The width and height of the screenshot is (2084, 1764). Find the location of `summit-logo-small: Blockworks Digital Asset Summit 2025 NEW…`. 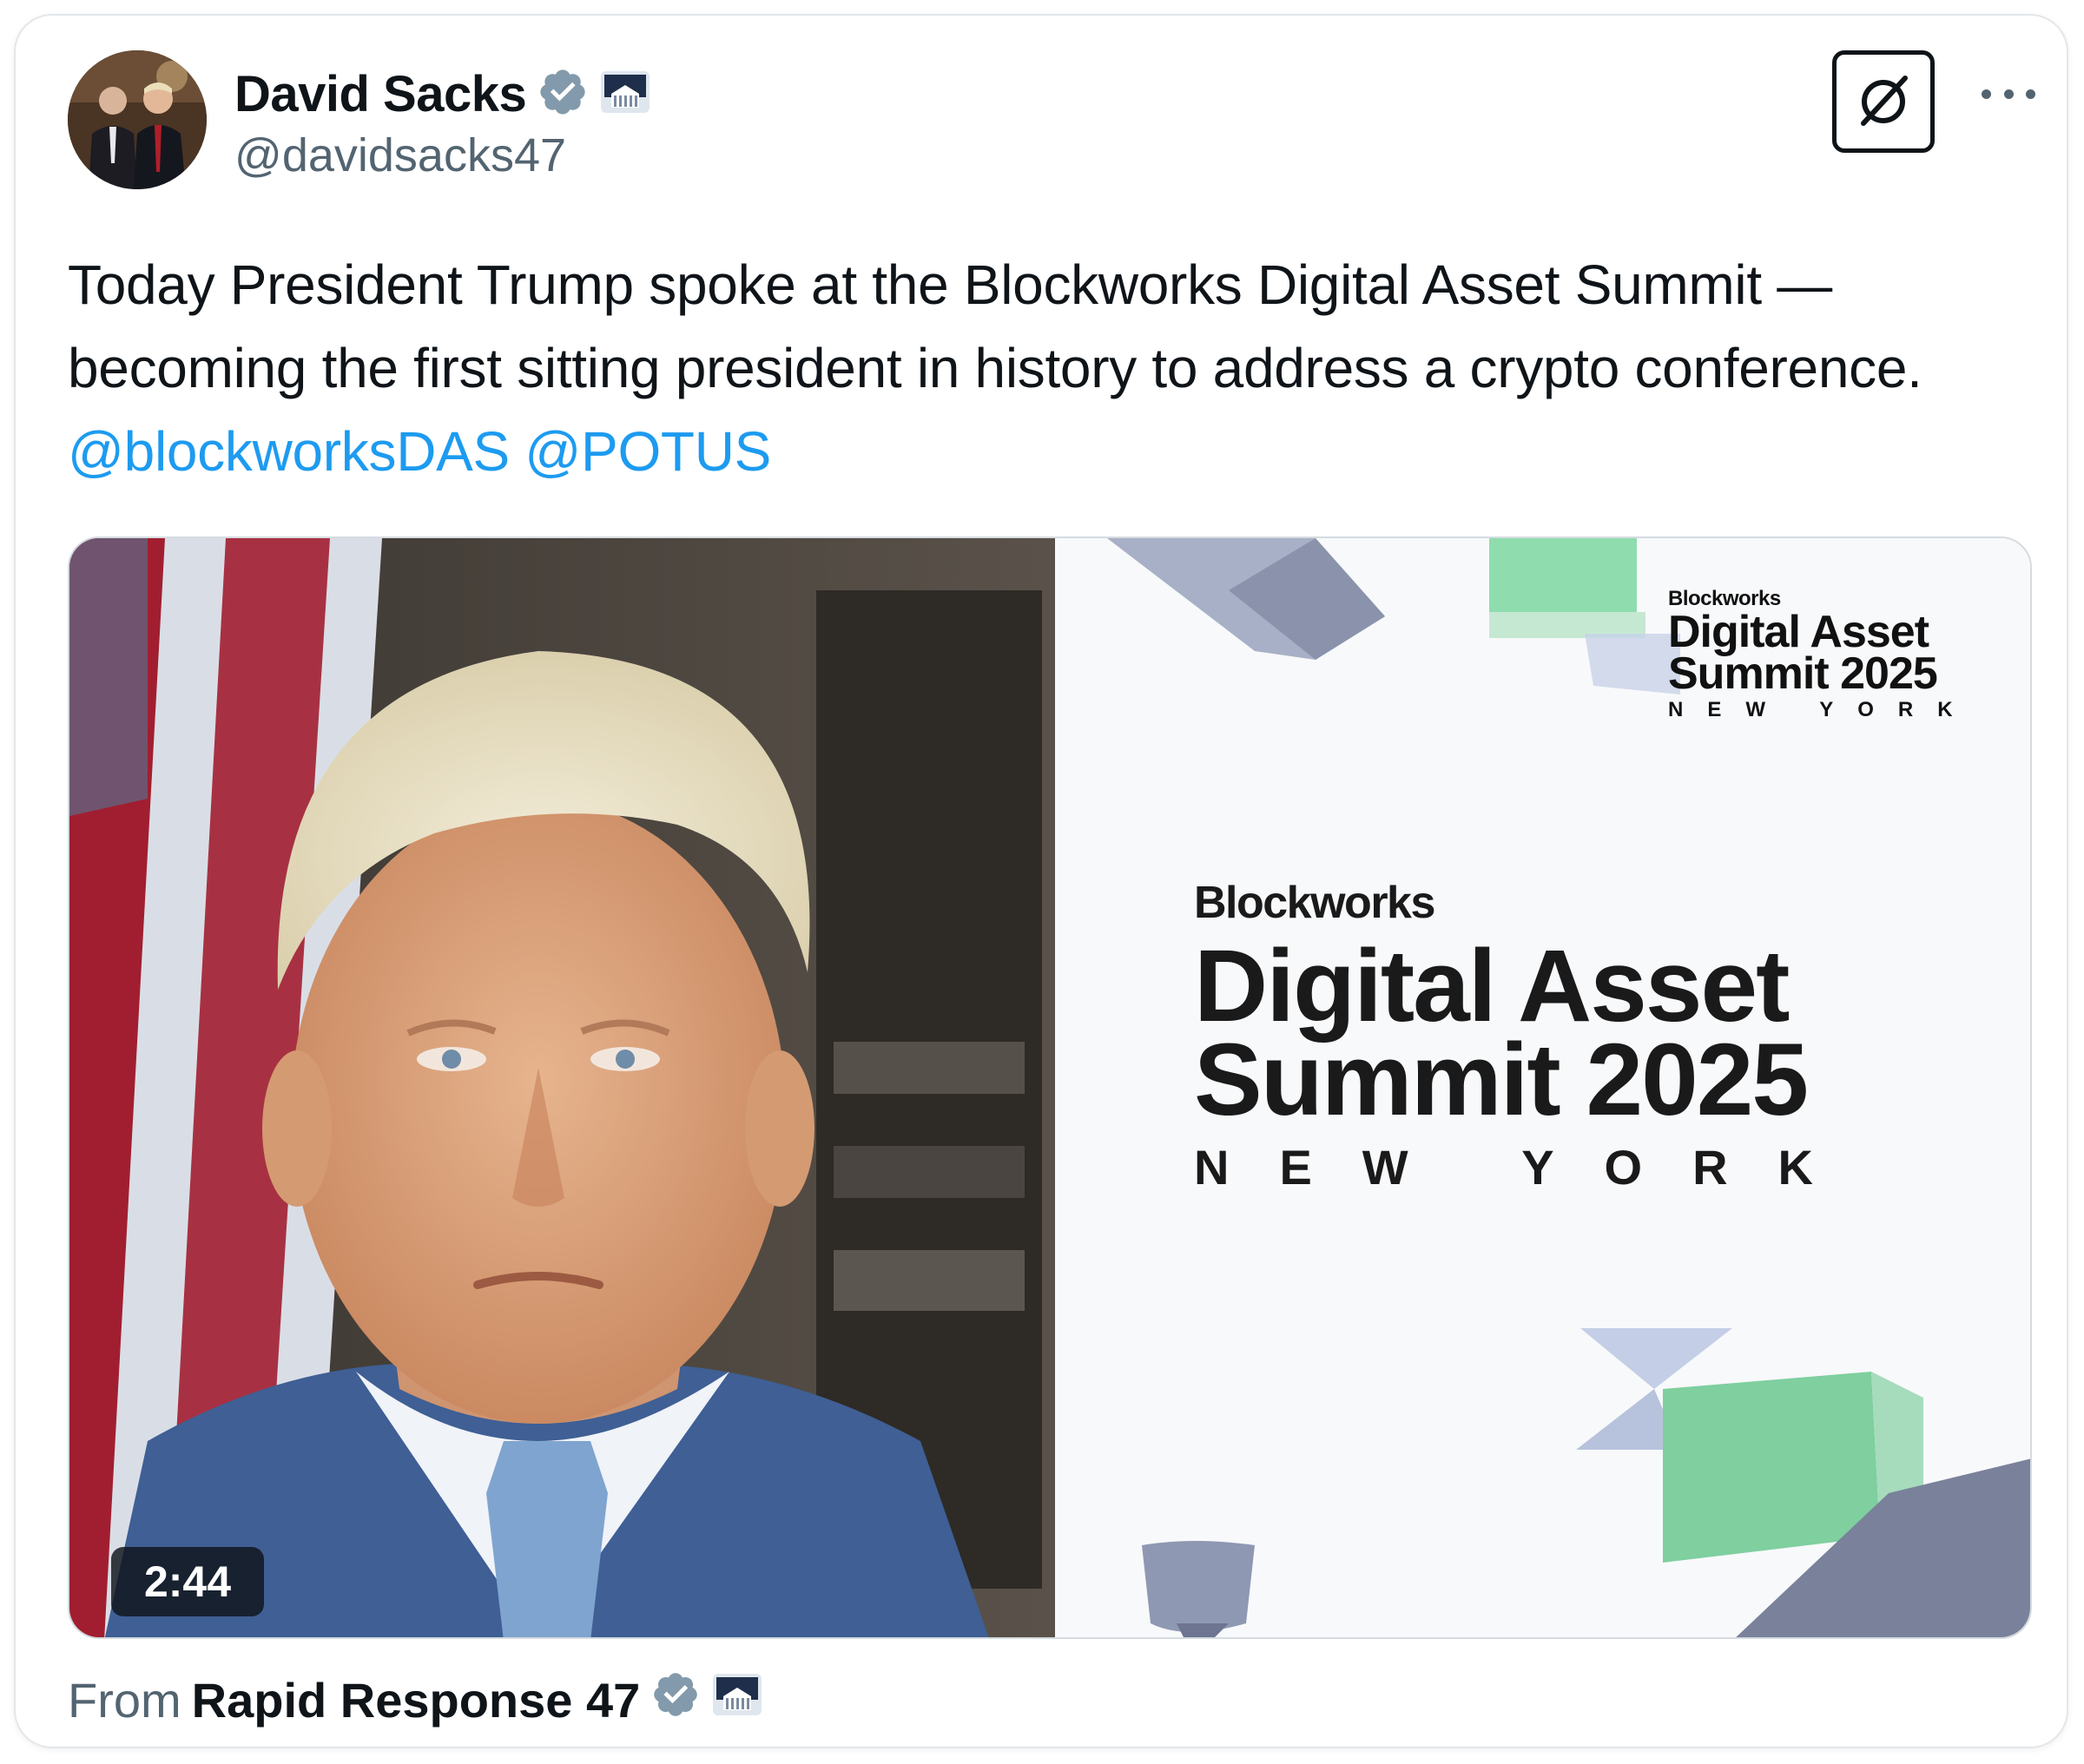

summit-logo-small: Blockworks Digital Asset Summit 2025 NEW… is located at coordinates (1822, 654).